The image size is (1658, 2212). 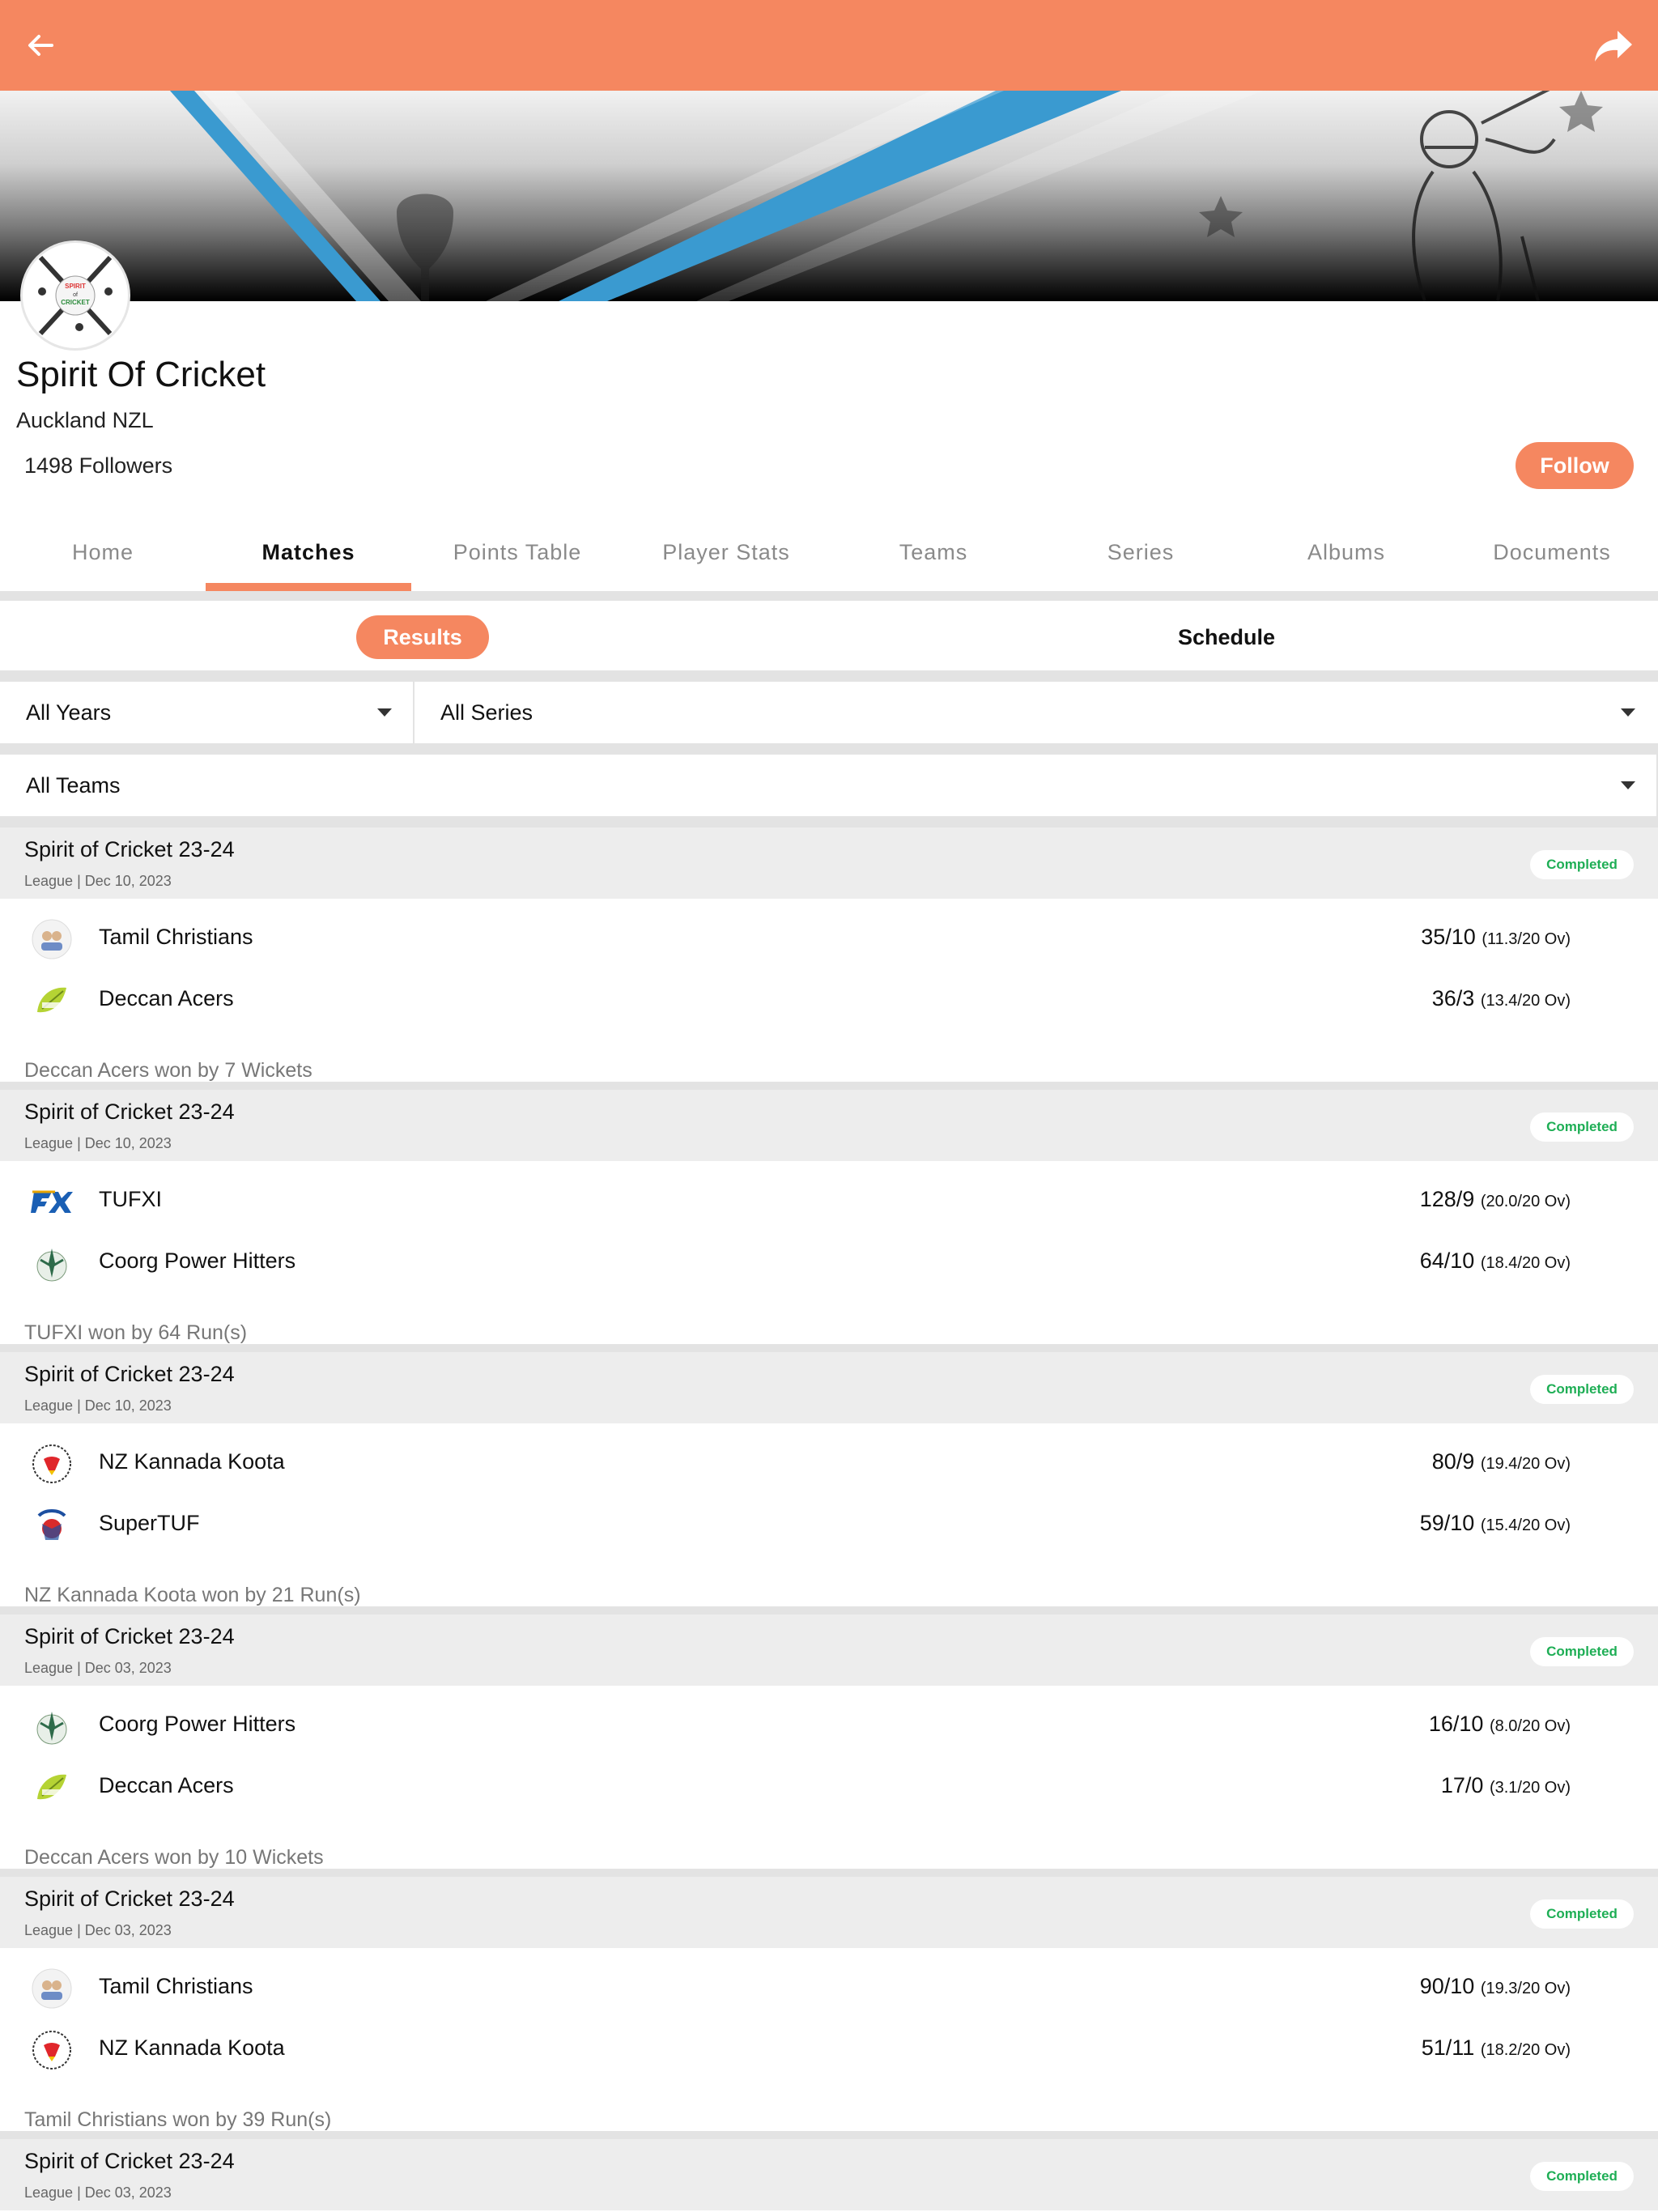 What do you see at coordinates (52, 1525) in the screenshot?
I see `supertuf-logo-icon` at bounding box center [52, 1525].